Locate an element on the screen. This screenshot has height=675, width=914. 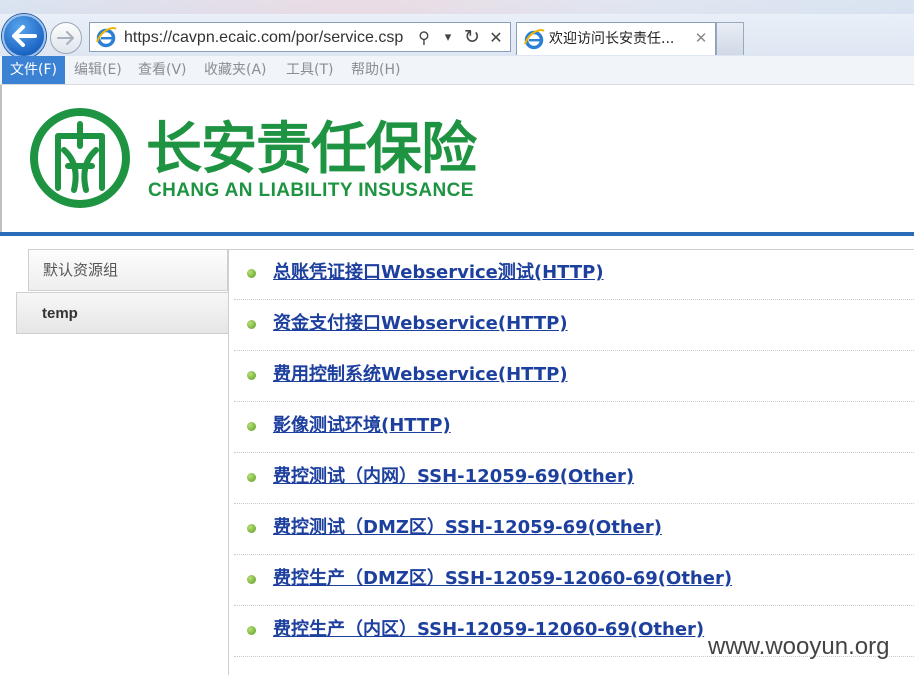
arrow-right-icon is located at coordinates (65, 38).